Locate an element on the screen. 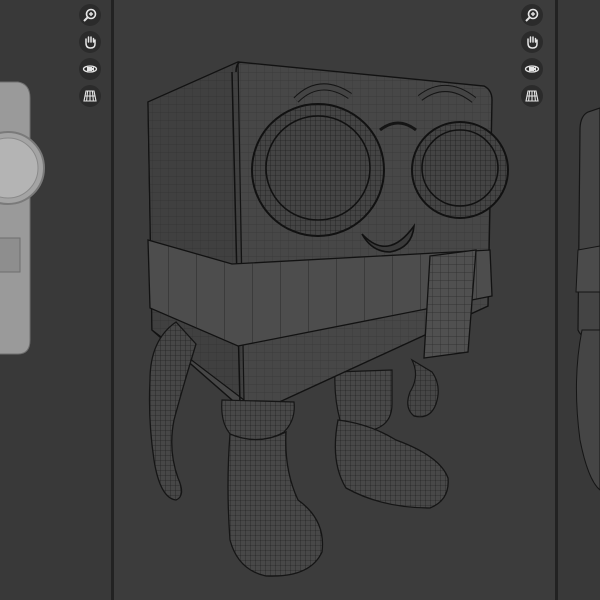 The image size is (600, 600). wireframe-model-partial is located at coordinates (587, 299).